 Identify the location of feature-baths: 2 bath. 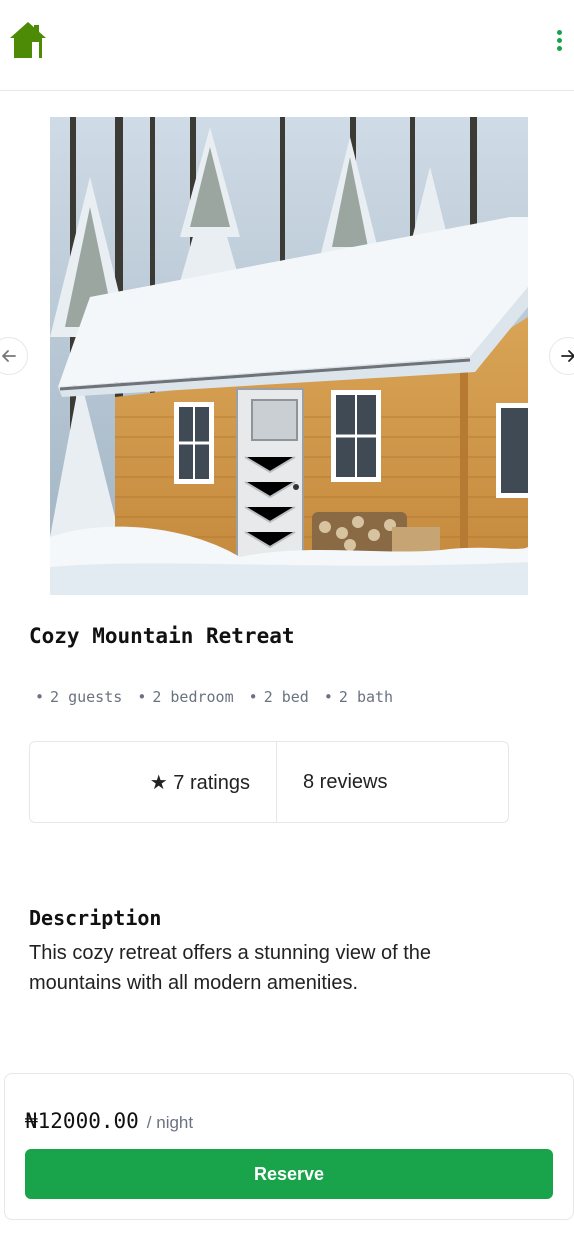
(366, 697).